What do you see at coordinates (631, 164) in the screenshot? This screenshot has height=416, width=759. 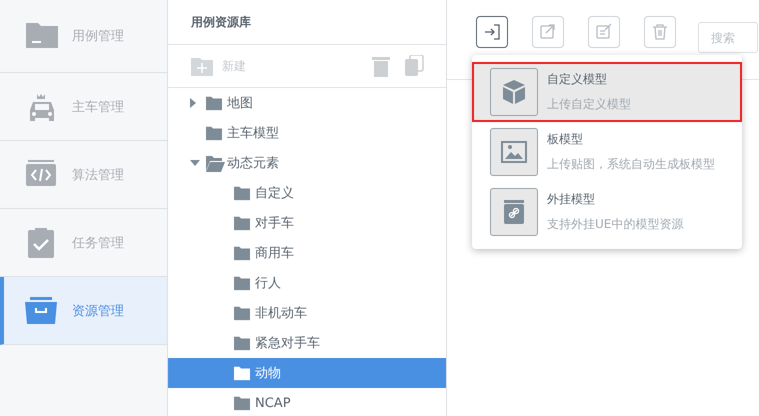 I see `menu-item-description: 上传贴图，系统自动生成板模型` at bounding box center [631, 164].